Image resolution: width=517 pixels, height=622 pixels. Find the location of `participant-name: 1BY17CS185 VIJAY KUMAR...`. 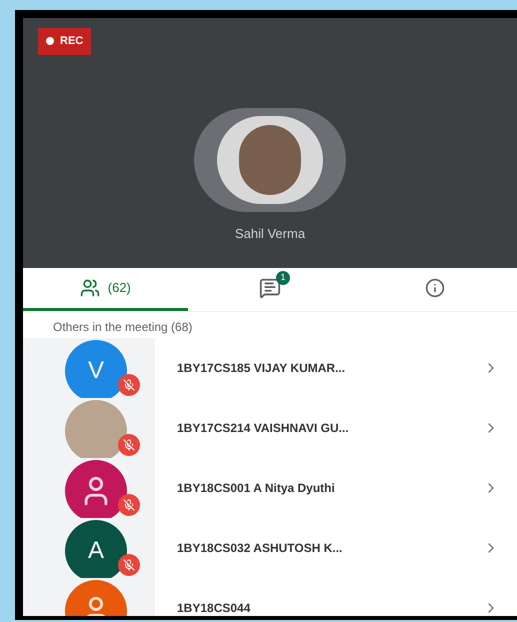

participant-name: 1BY17CS185 VIJAY KUMAR... is located at coordinates (261, 368).